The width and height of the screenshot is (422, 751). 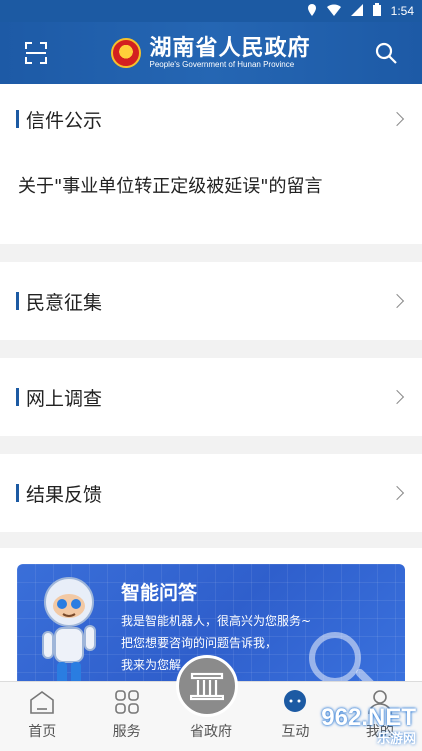 I want to click on battery-icon, so click(x=376, y=11).